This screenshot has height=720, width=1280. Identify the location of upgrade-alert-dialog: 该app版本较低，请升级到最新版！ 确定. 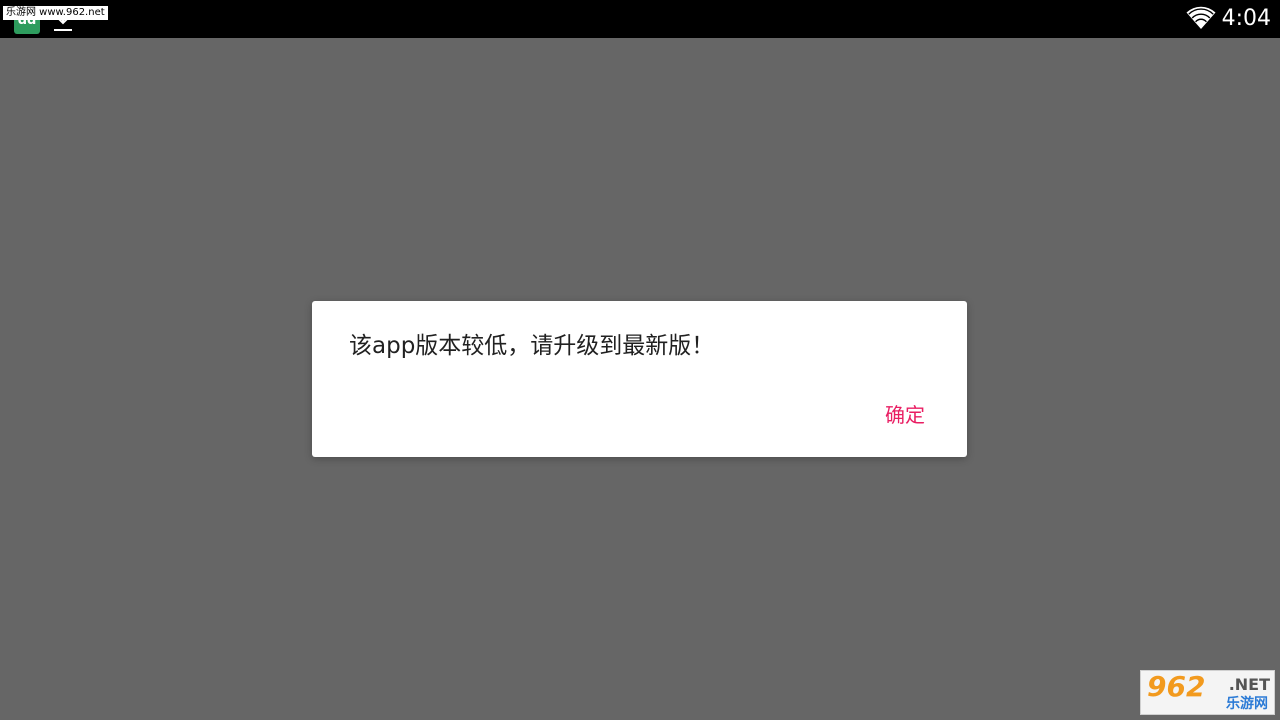
(639, 379).